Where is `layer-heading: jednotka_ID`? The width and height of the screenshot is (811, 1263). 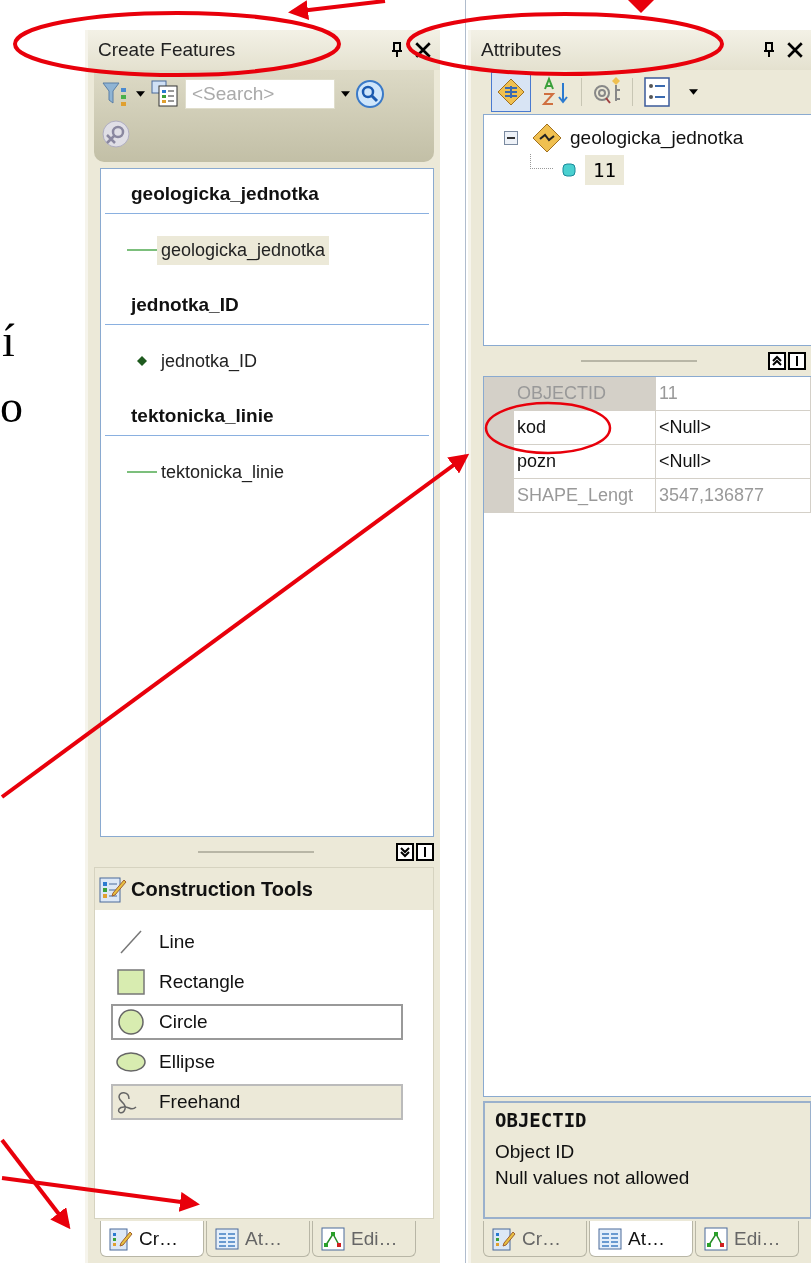 layer-heading: jednotka_ID is located at coordinates (267, 307).